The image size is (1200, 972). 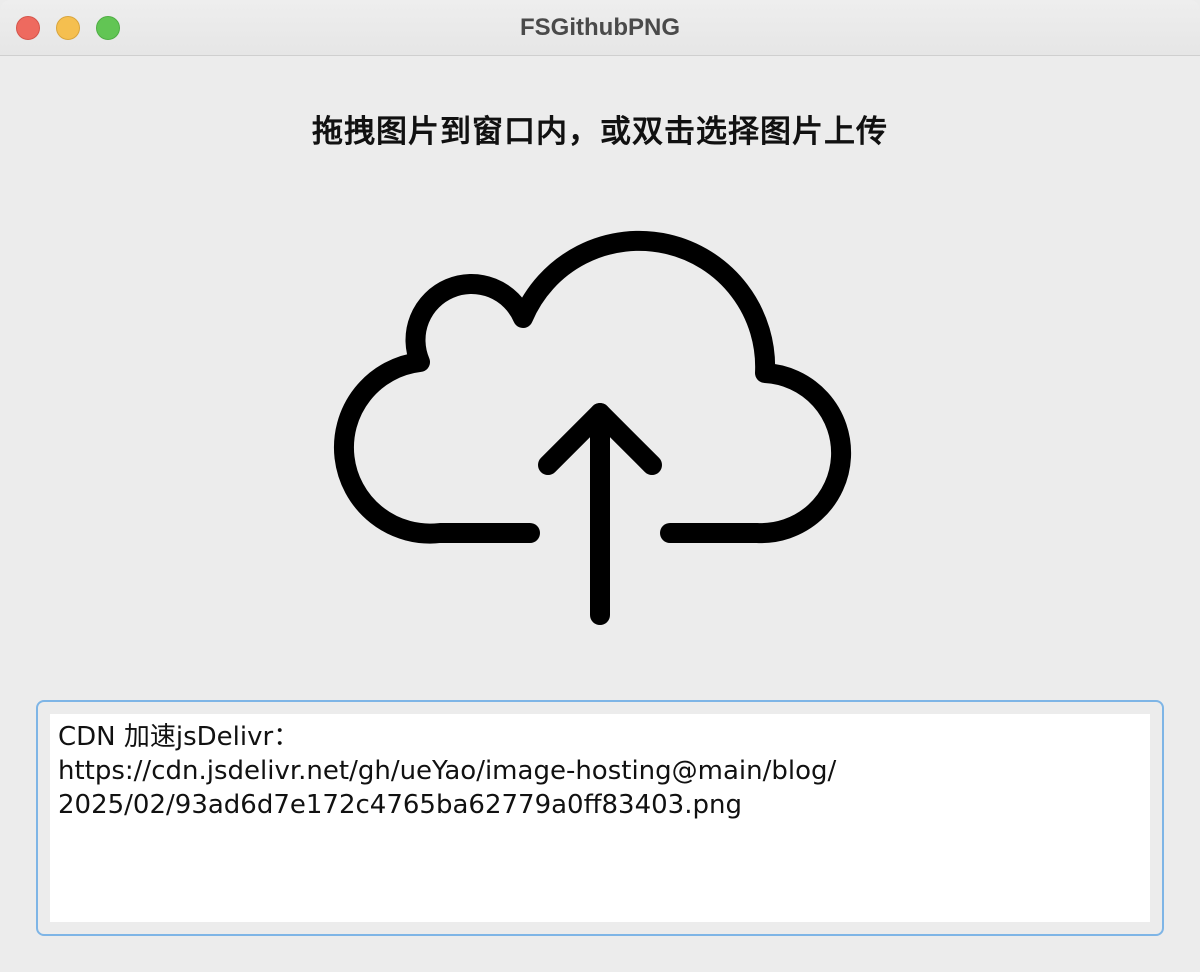 What do you see at coordinates (179, 737) in the screenshot?
I see `result-line-cdn-label: CDN 加速jsDelivr：` at bounding box center [179, 737].